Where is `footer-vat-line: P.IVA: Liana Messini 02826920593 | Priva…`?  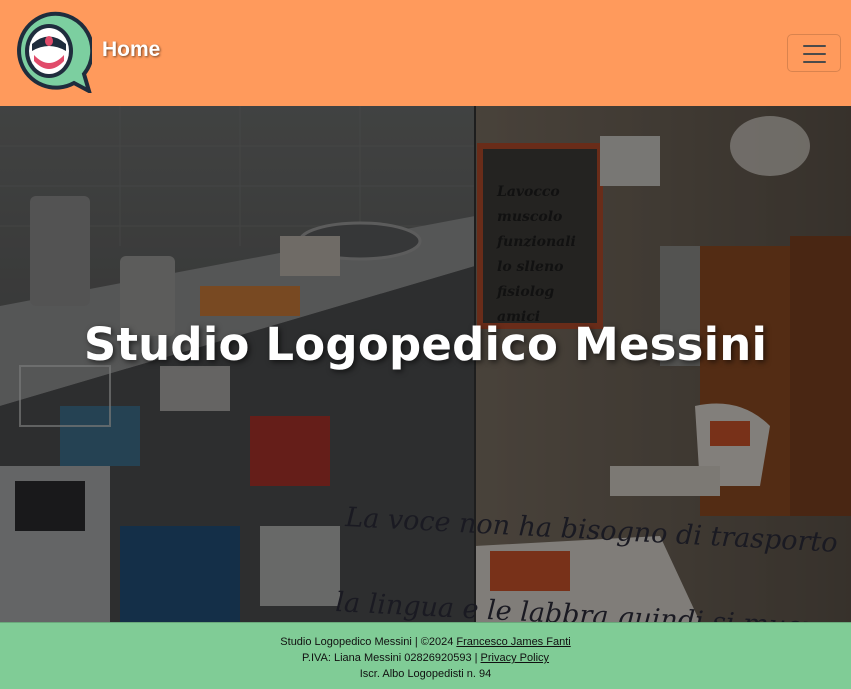
footer-vat-line: P.IVA: Liana Messini 02826920593 | Priva… is located at coordinates (425, 658).